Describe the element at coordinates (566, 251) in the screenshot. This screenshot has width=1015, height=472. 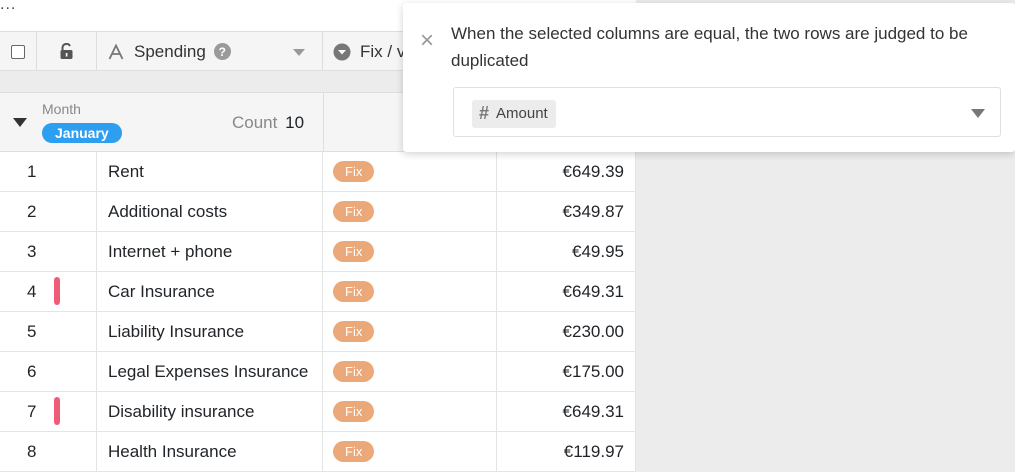
I see `amount-cell: €49.95` at that location.